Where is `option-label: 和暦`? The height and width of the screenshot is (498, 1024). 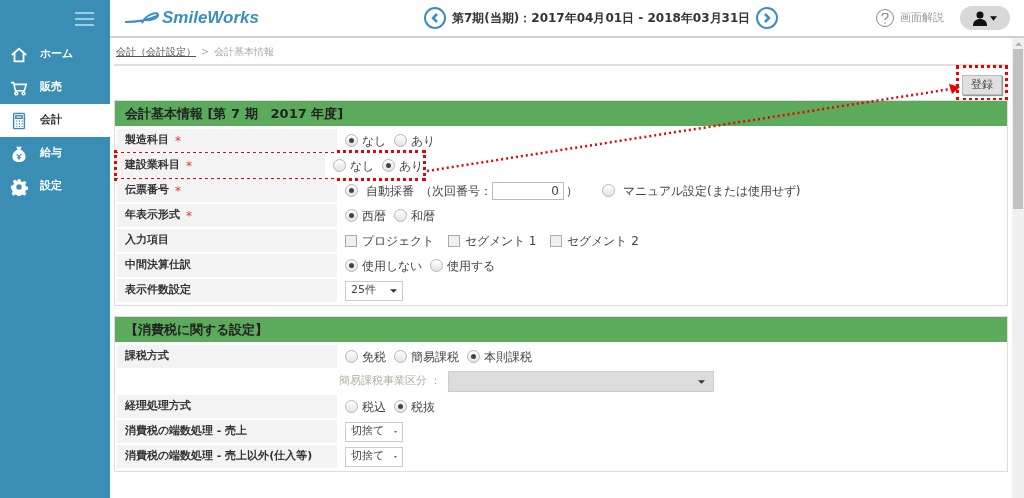
option-label: 和暦 is located at coordinates (423, 216).